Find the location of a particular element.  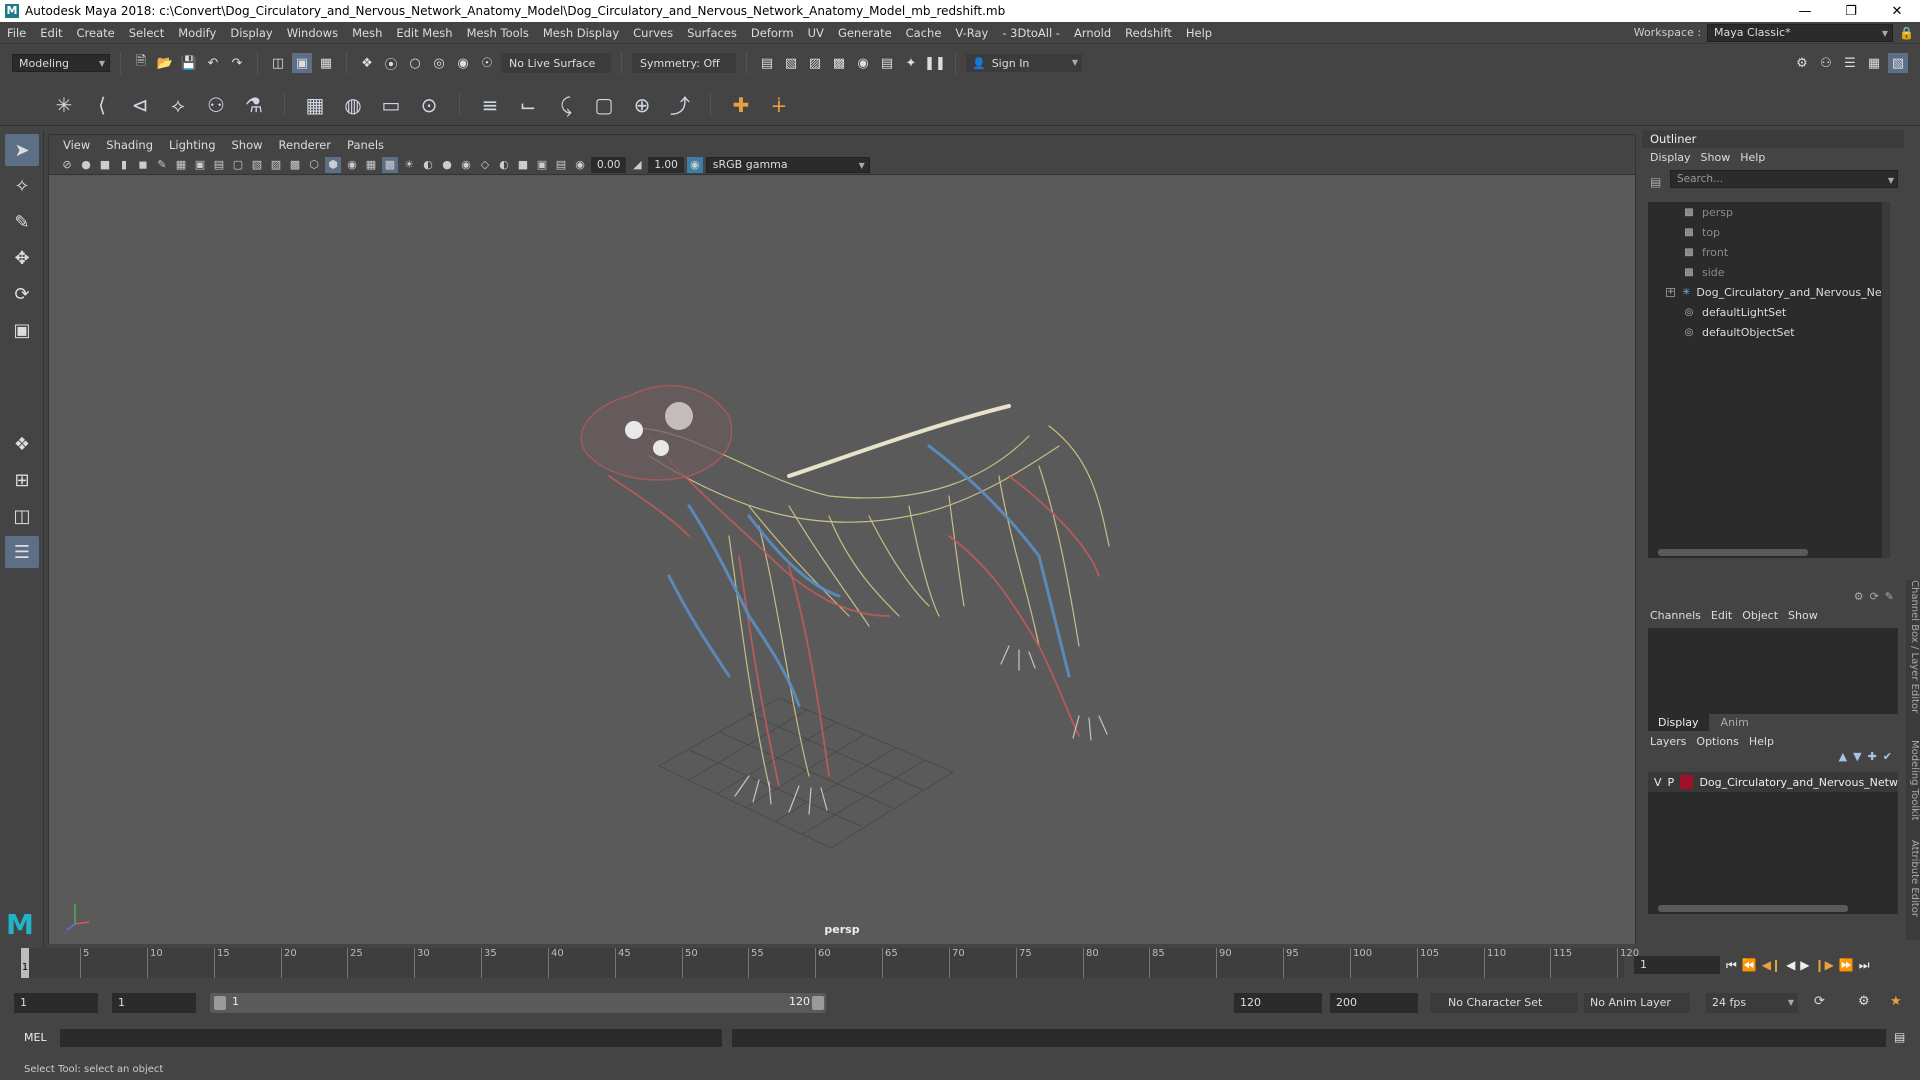

range-slider: 1 120 is located at coordinates (518, 1003).